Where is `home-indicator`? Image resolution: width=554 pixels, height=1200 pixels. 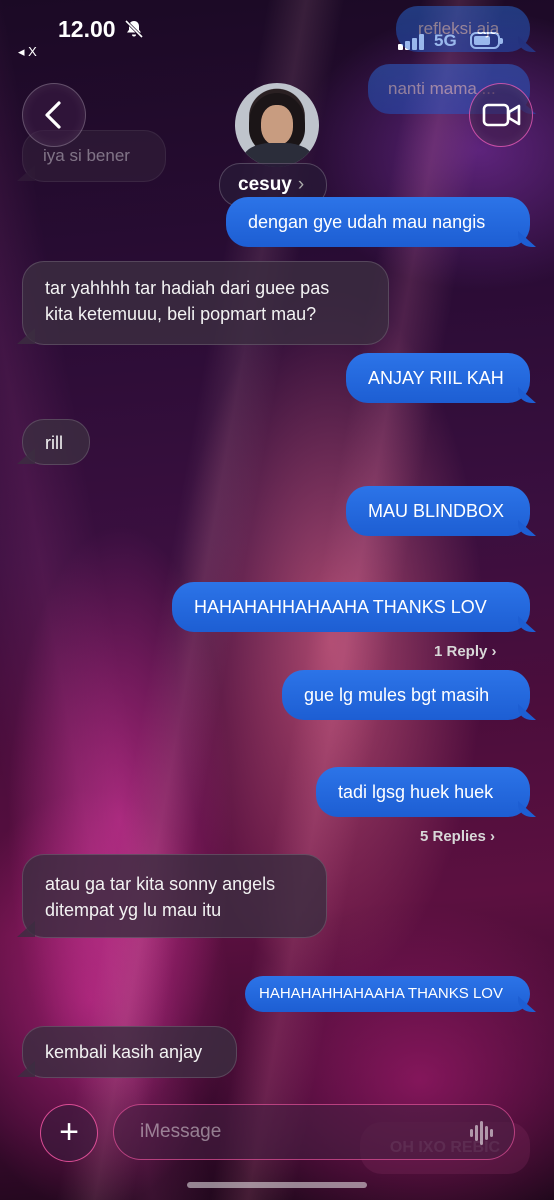
home-indicator is located at coordinates (277, 1185).